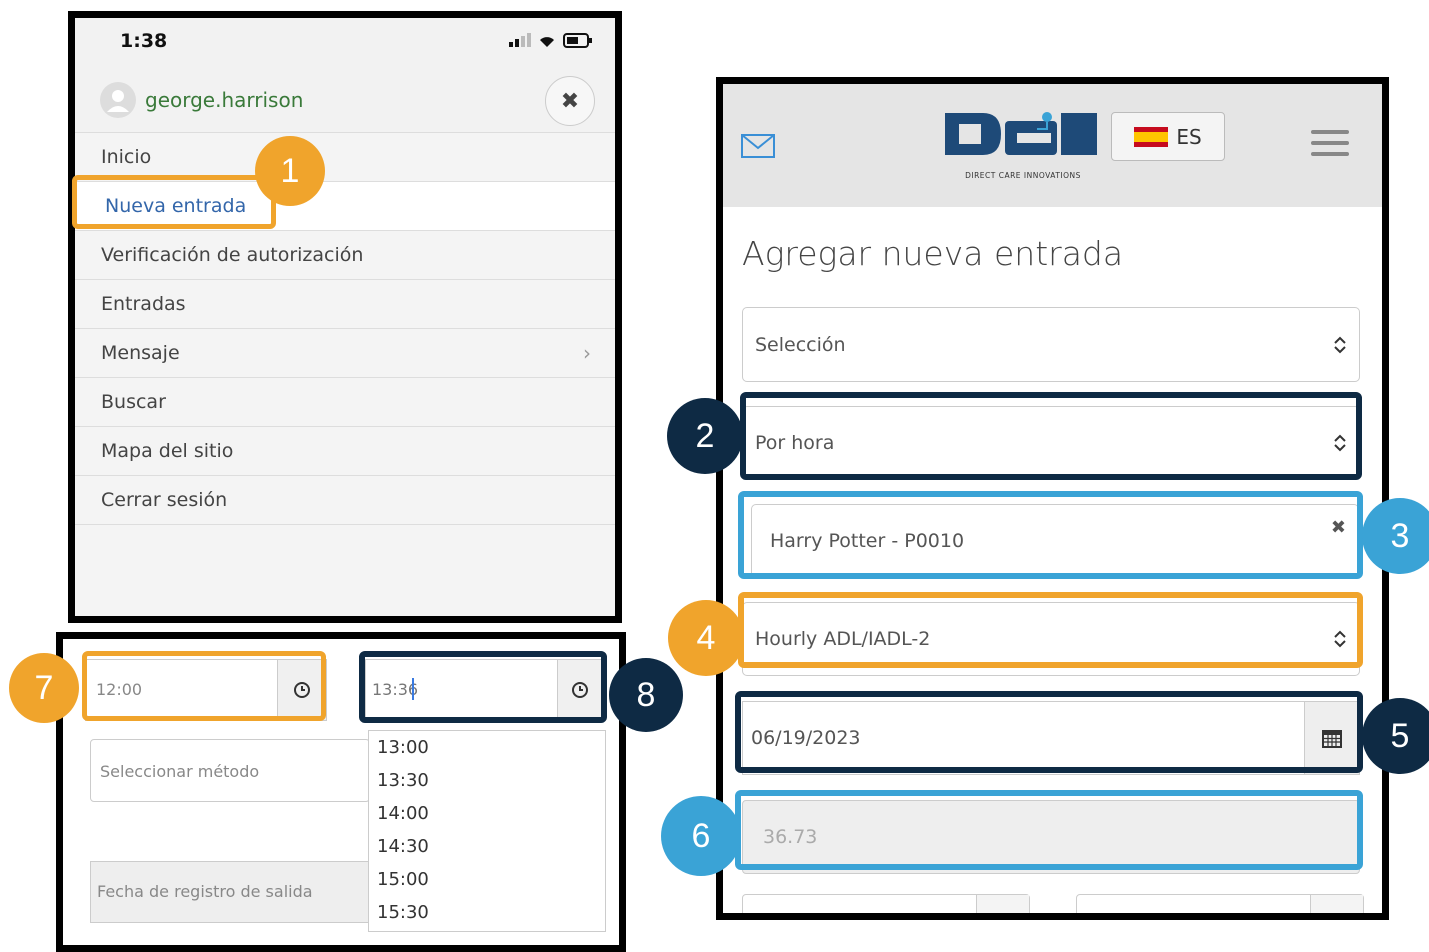 The height and width of the screenshot is (952, 1429). Describe the element at coordinates (1021, 133) in the screenshot. I see `dci-logo-graphic` at that location.